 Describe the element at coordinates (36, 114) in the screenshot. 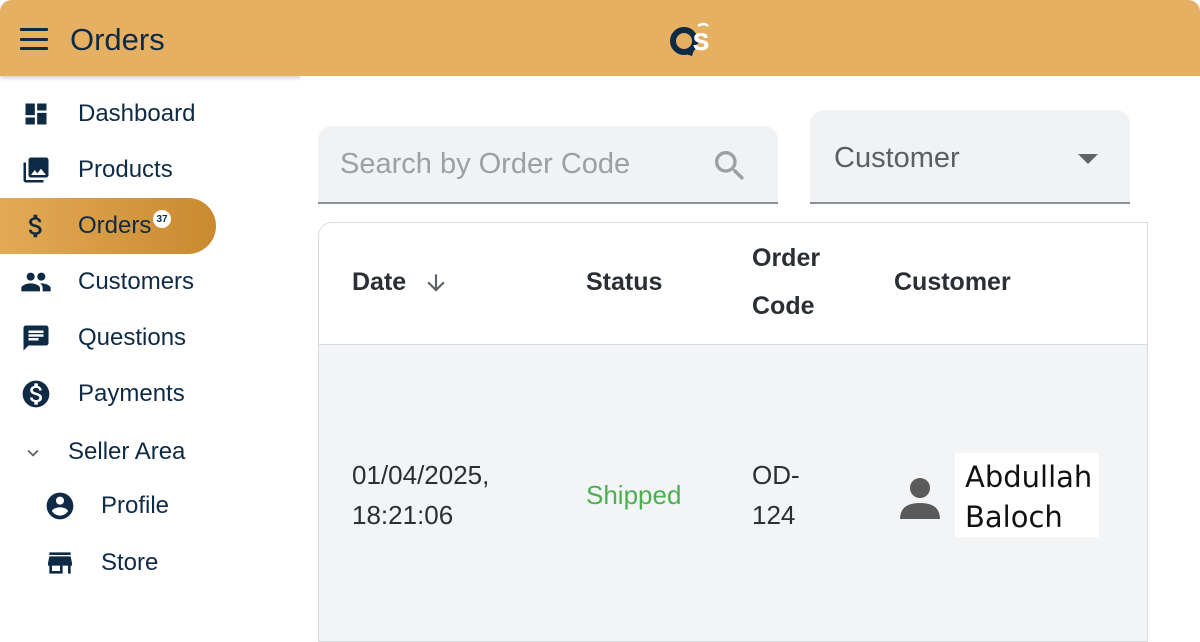

I see `dashboard-icon` at that location.